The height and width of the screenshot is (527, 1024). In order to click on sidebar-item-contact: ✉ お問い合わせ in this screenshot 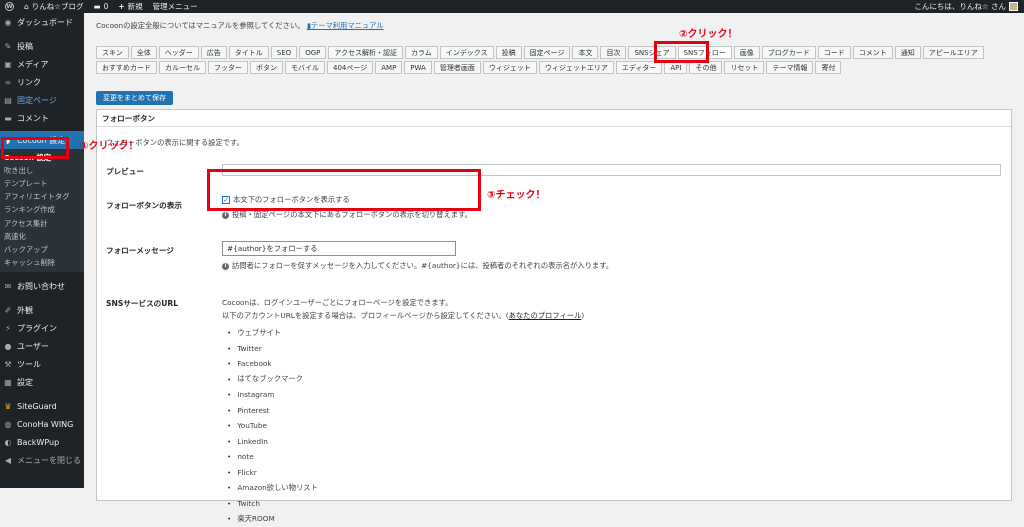, I will do `click(42, 287)`.